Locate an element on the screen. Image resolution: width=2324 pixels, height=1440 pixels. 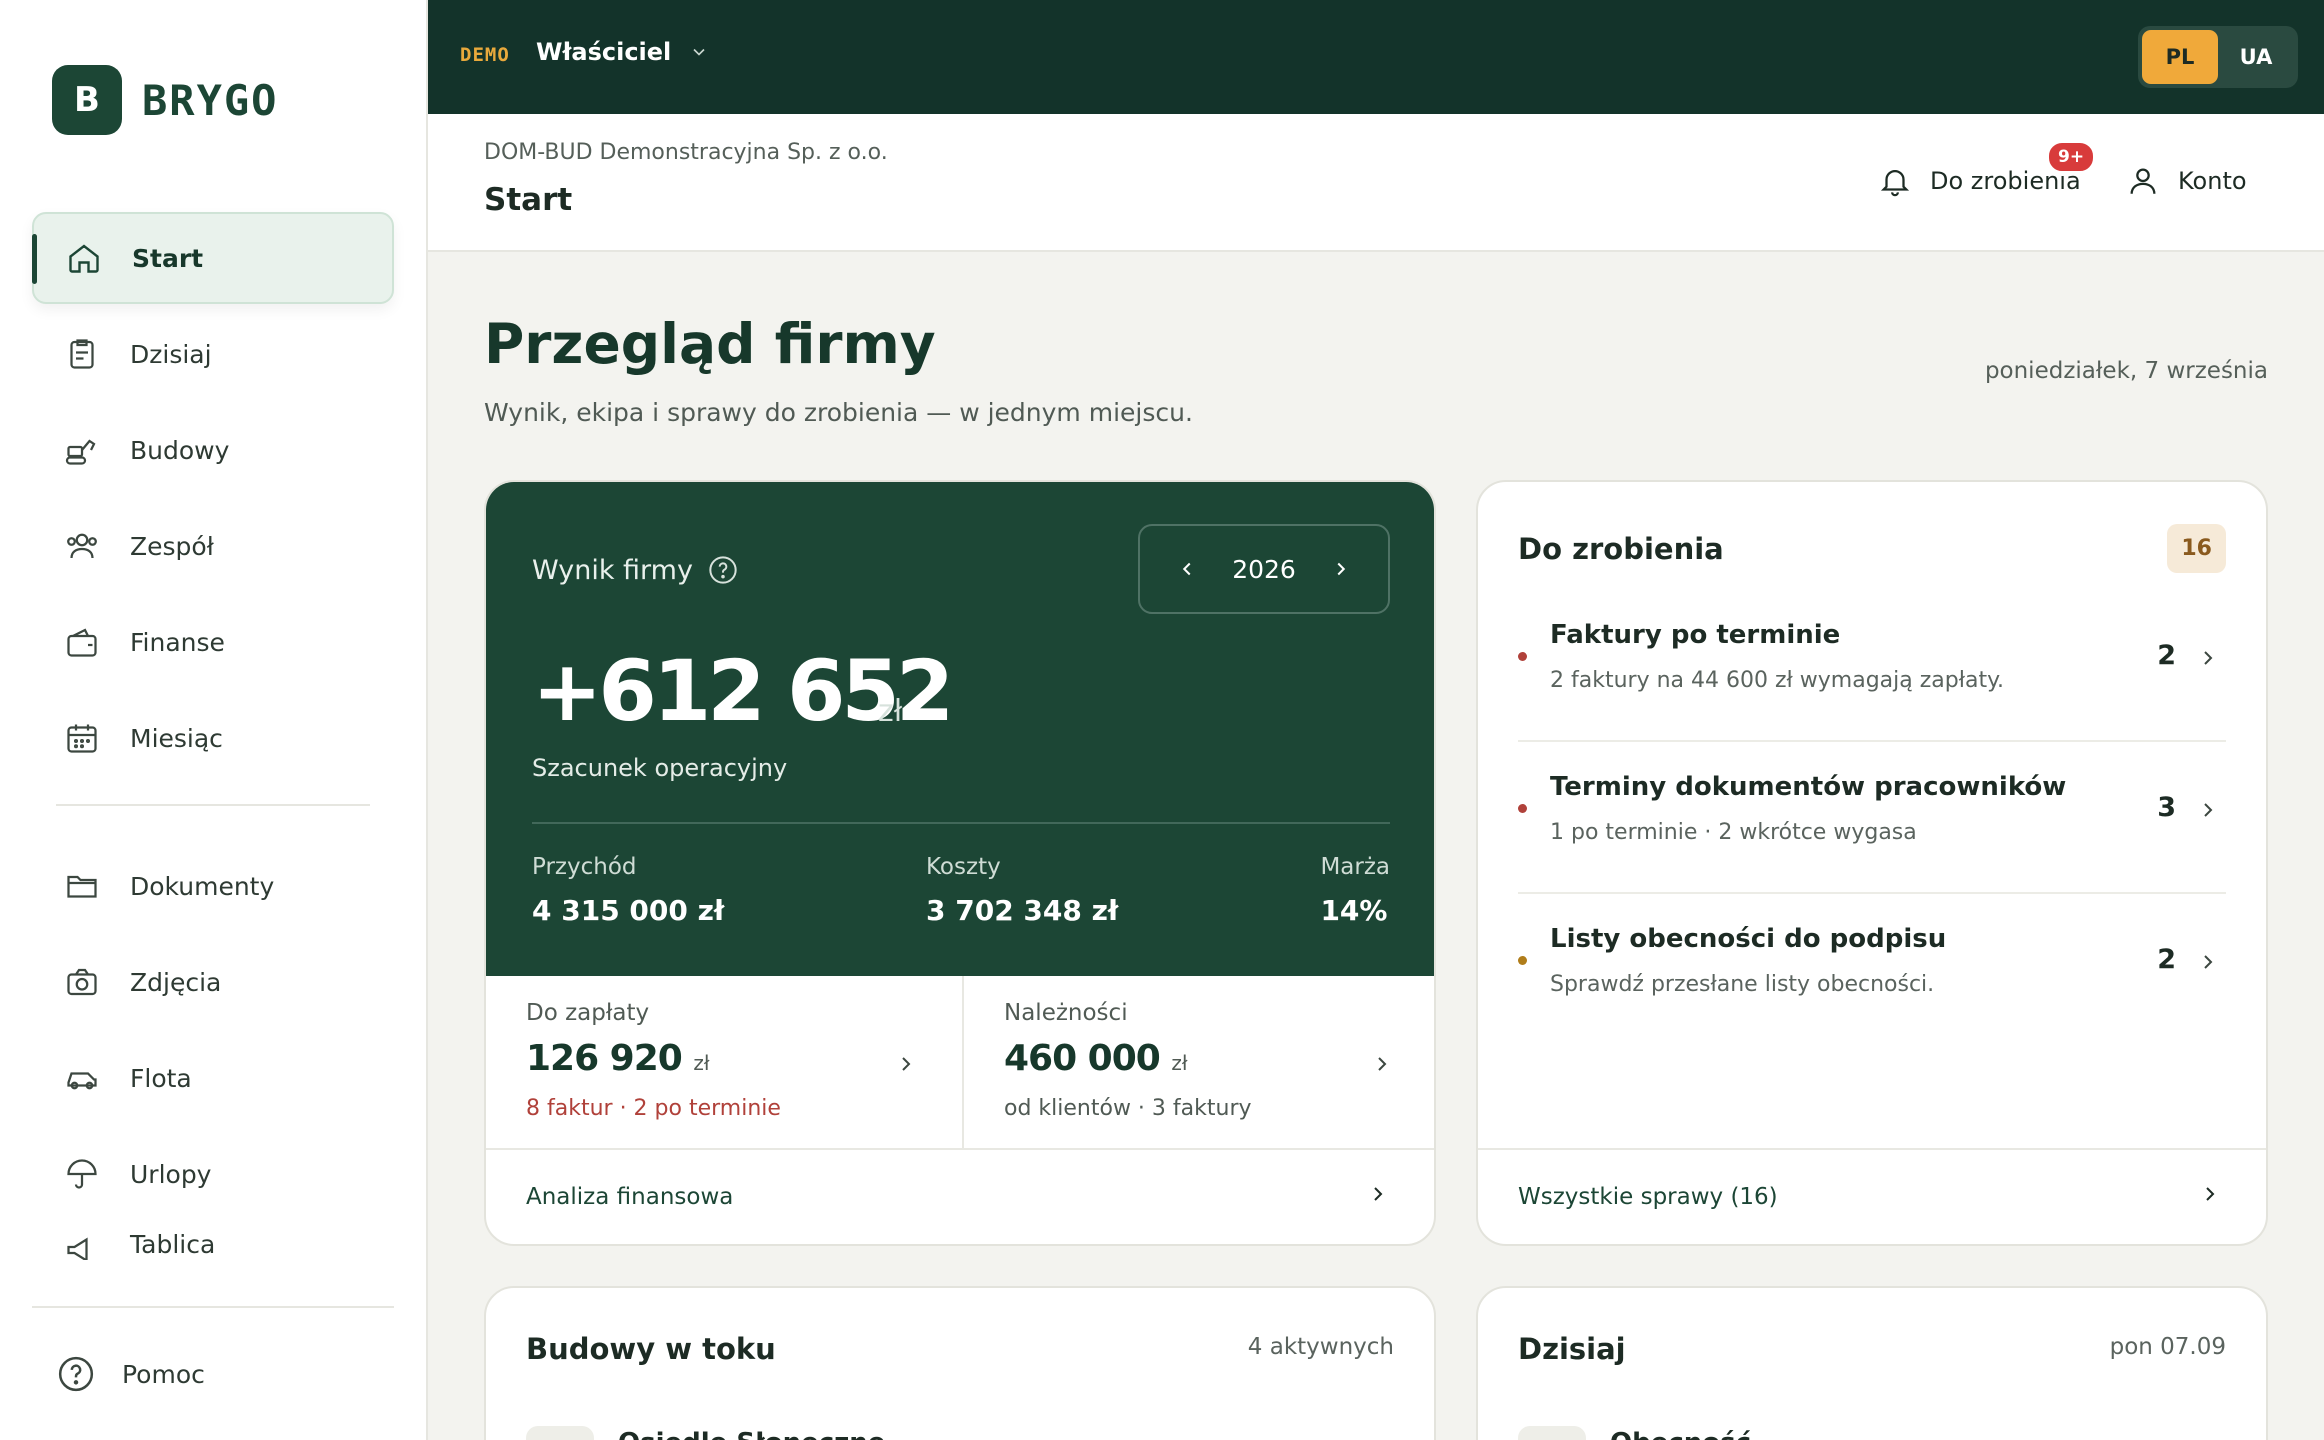
today-date: pon 07.09 is located at coordinates (2167, 1347).